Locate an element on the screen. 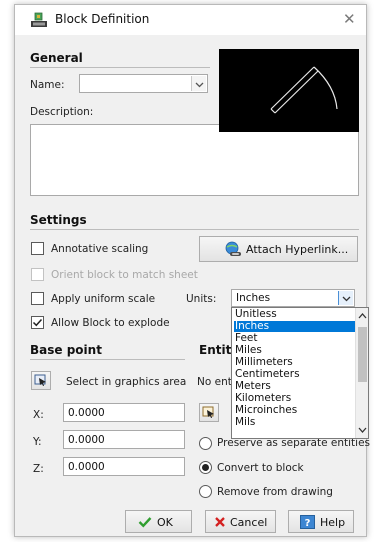 The width and height of the screenshot is (379, 542). units-option: Centimeters is located at coordinates (294, 374).